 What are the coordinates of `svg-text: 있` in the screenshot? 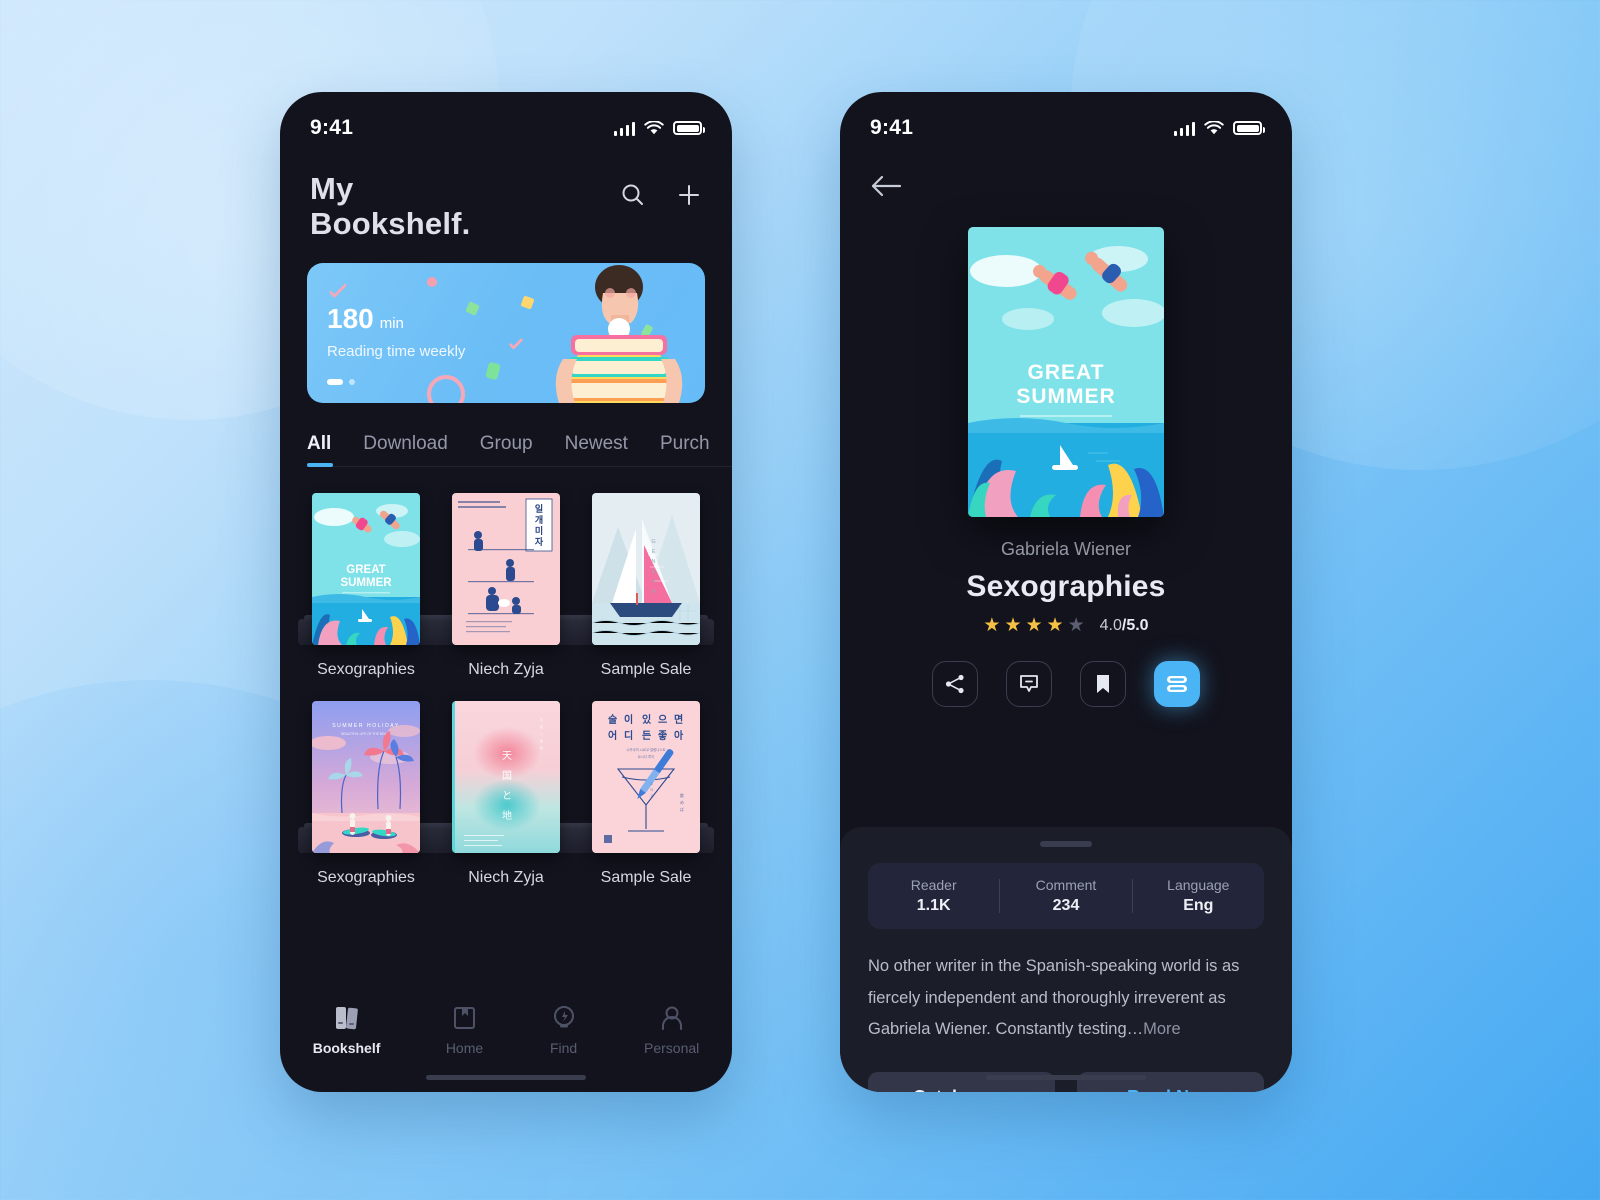 It's located at (647, 720).